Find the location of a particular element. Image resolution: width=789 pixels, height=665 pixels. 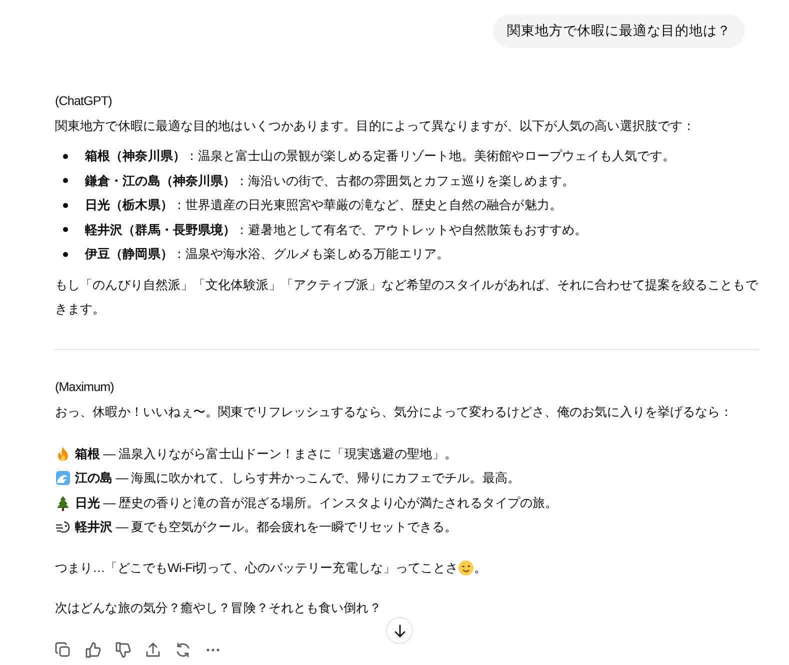

thumbs-up-icon is located at coordinates (93, 650).